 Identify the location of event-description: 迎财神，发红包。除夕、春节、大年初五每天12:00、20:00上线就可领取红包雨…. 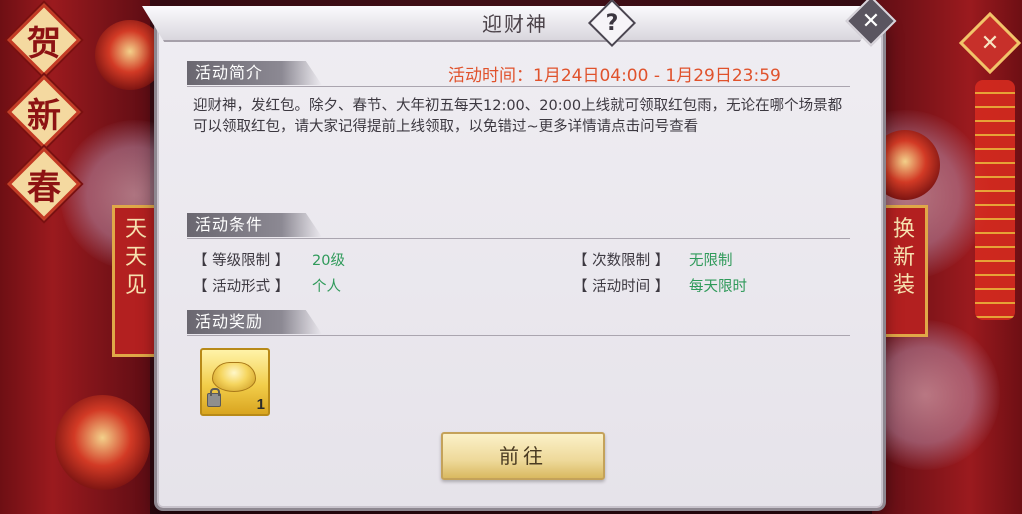
(518, 116).